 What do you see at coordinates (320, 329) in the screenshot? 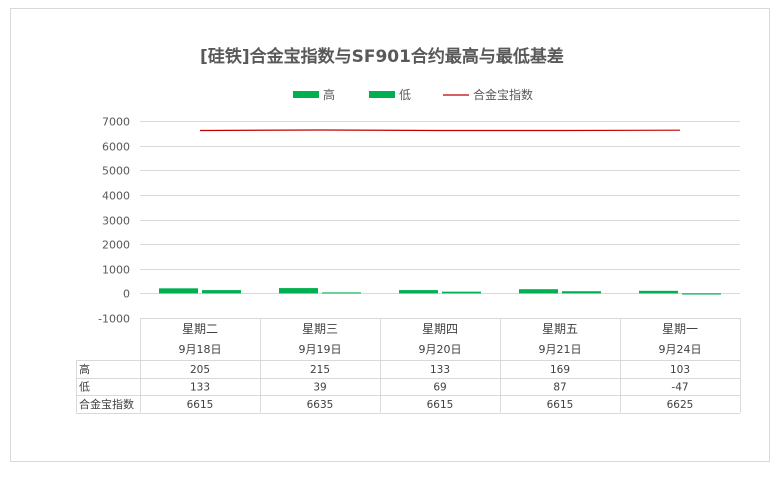
I see `category-weekday-label: 星期三` at bounding box center [320, 329].